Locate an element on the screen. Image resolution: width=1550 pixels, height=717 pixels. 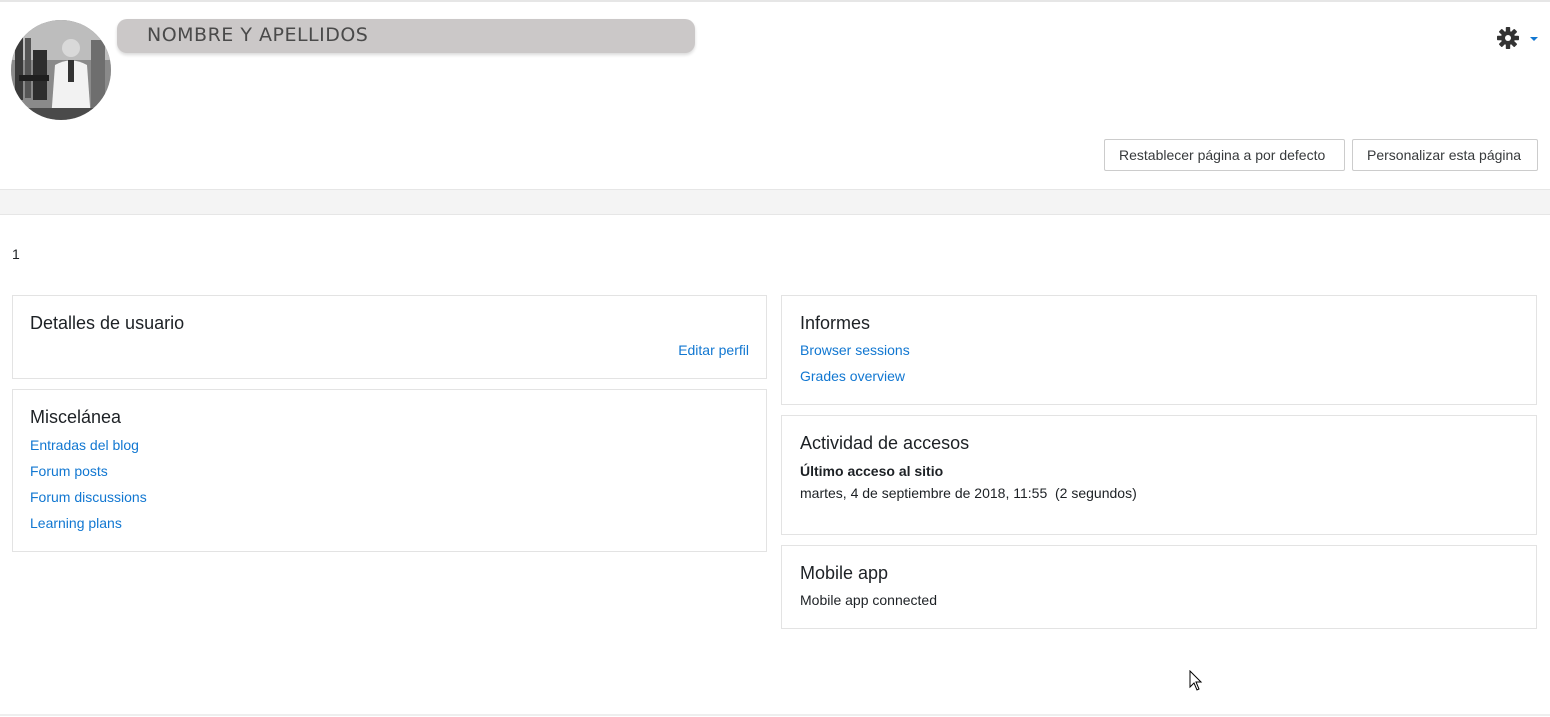
last-access-label: Último acceso al sitio is located at coordinates (872, 471).